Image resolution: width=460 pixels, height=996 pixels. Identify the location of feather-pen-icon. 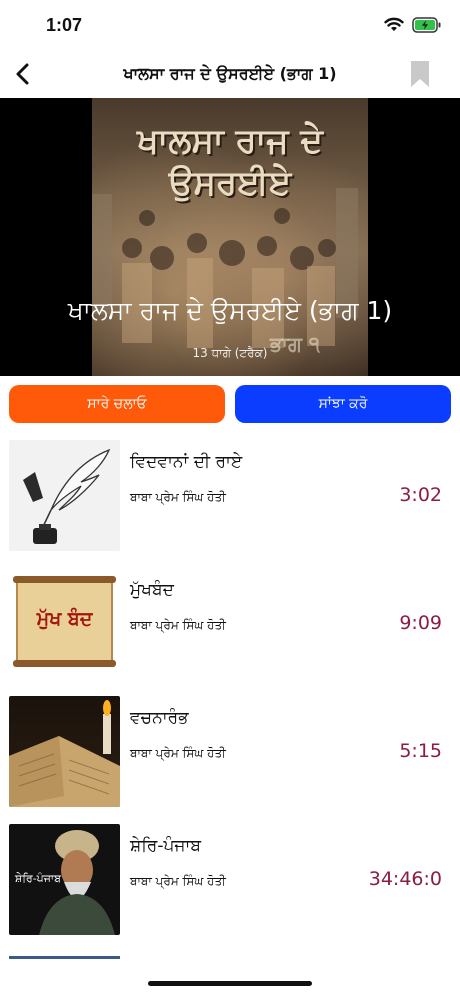
(67, 496).